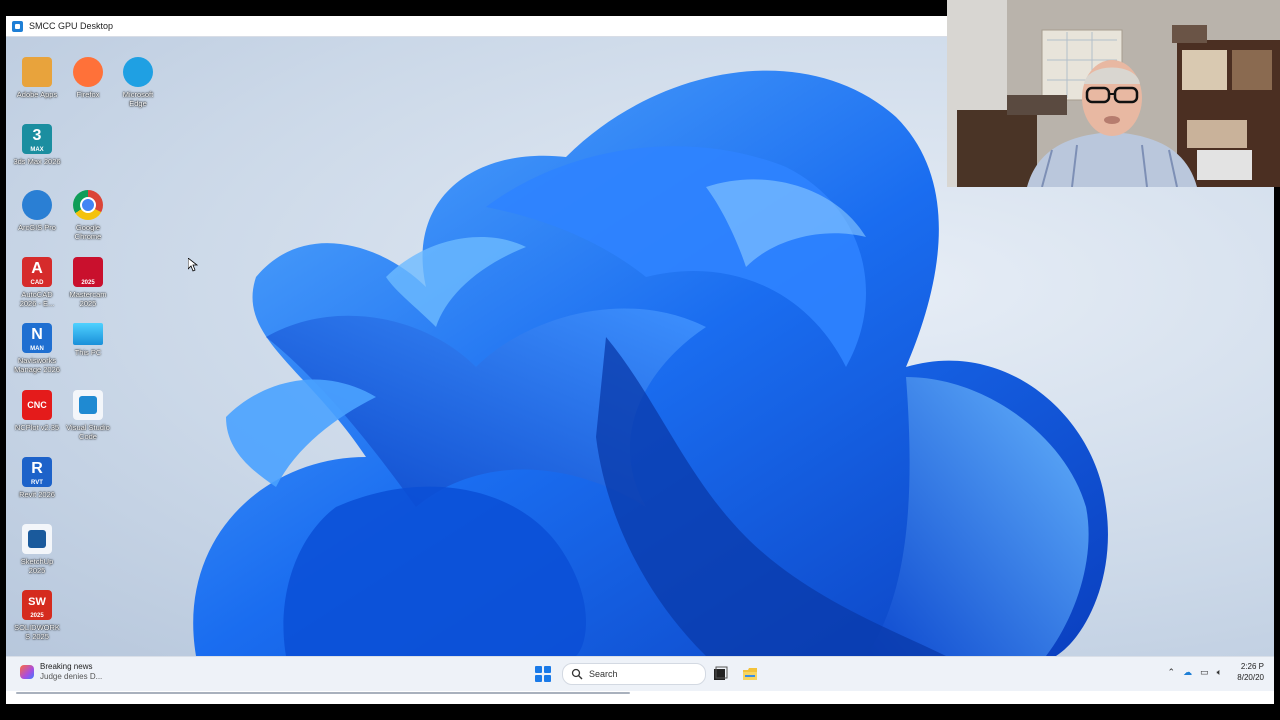 The image size is (1280, 720). I want to click on webcam-video-feed, so click(1113, 93).